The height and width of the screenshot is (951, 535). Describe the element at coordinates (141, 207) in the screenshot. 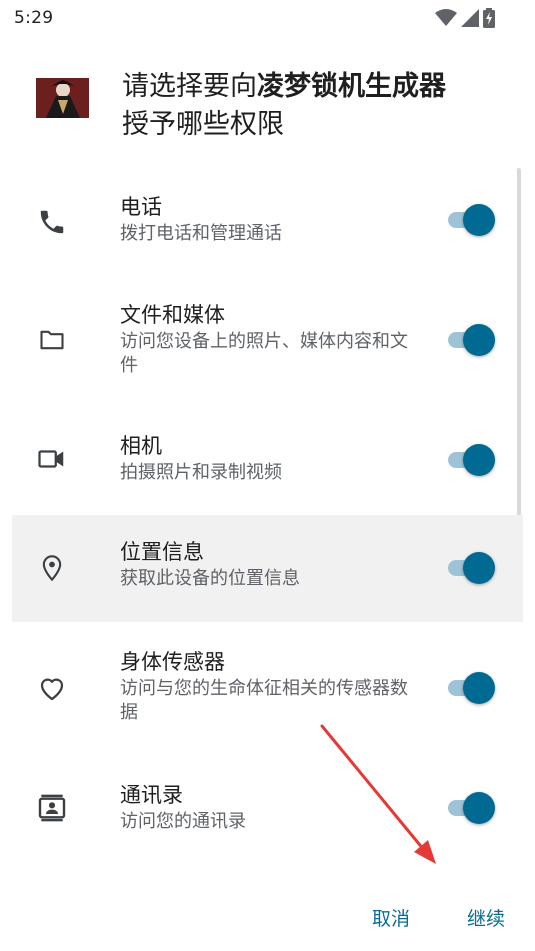

I see `permission-title: 电话` at that location.